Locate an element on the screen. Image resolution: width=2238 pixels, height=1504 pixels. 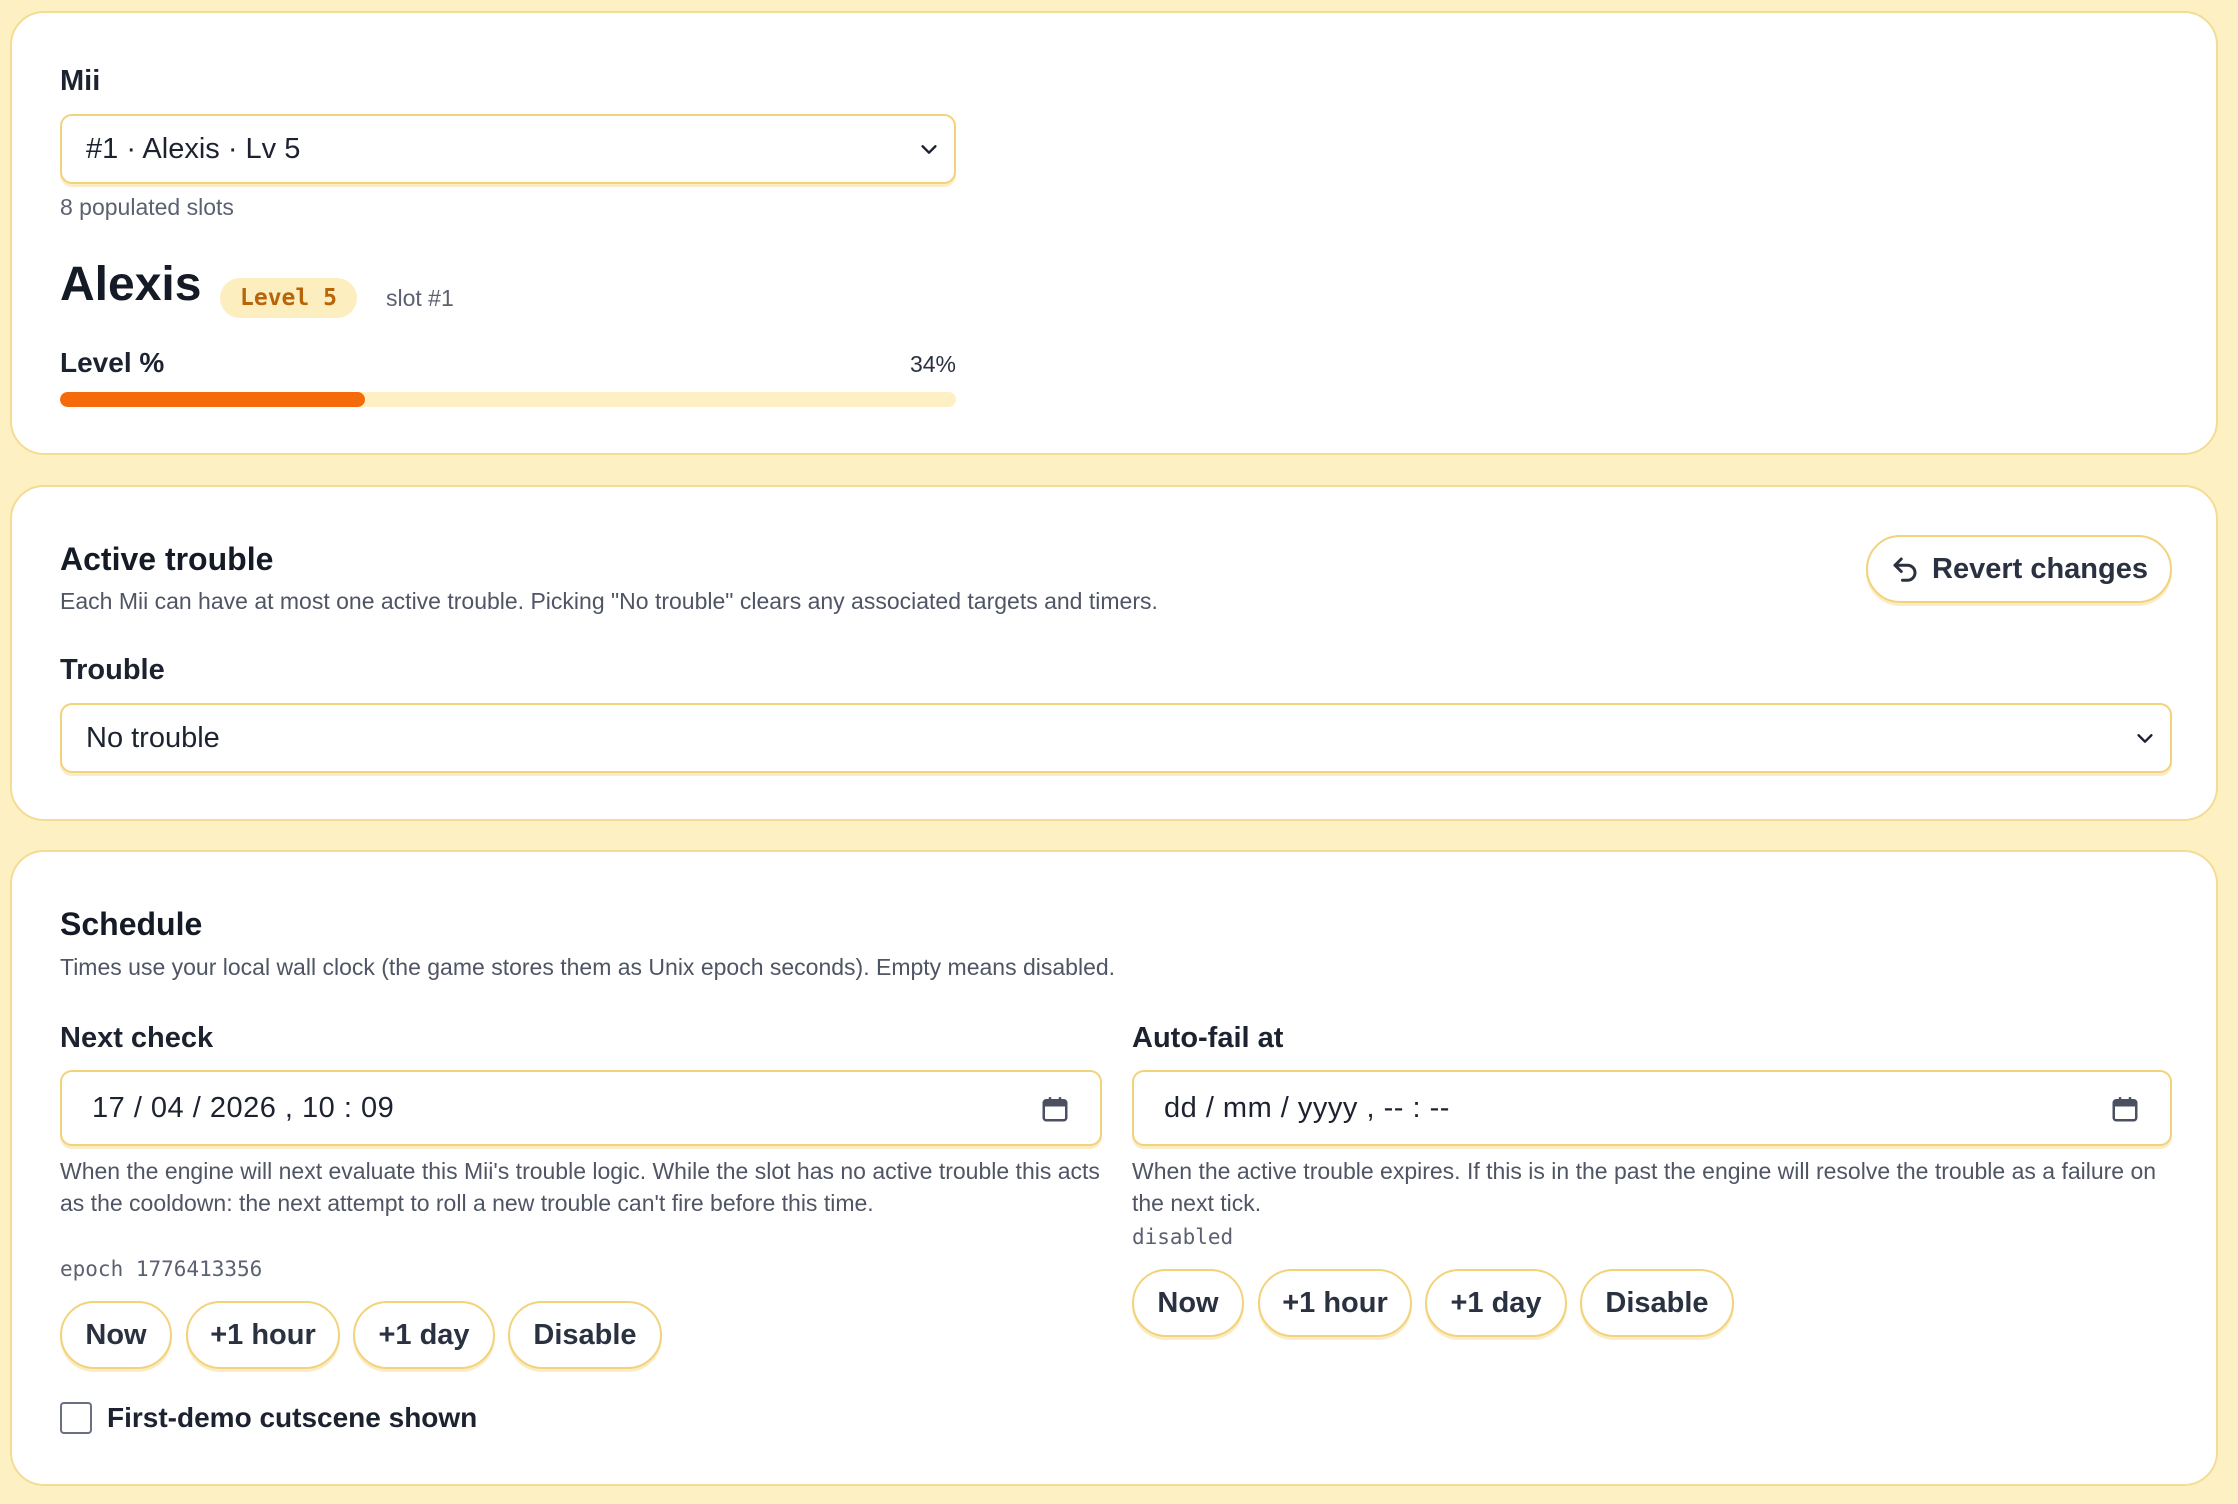
next-check-plus-hour-button: +1 hour is located at coordinates (263, 1335).